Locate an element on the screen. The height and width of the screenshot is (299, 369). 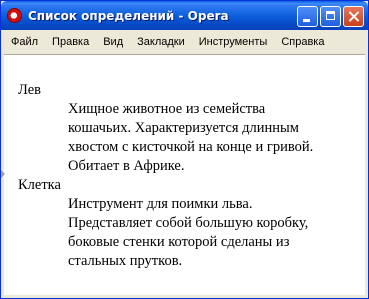
menu-edit: Правка is located at coordinates (70, 42).